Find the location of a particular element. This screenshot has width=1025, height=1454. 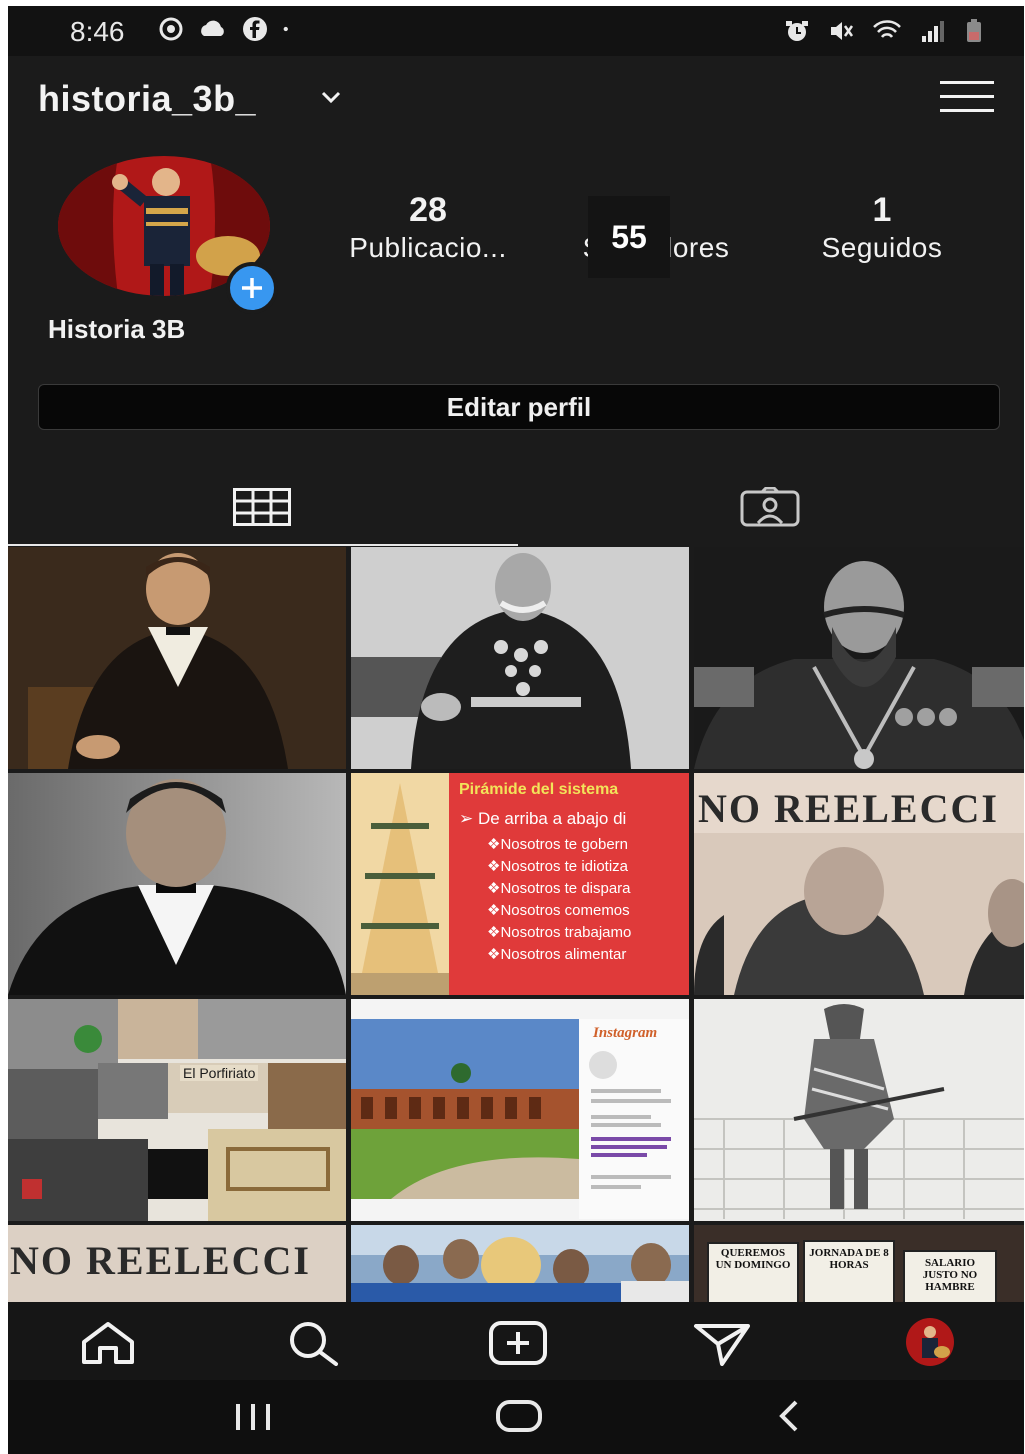

dot-icon is located at coordinates (285, 29).